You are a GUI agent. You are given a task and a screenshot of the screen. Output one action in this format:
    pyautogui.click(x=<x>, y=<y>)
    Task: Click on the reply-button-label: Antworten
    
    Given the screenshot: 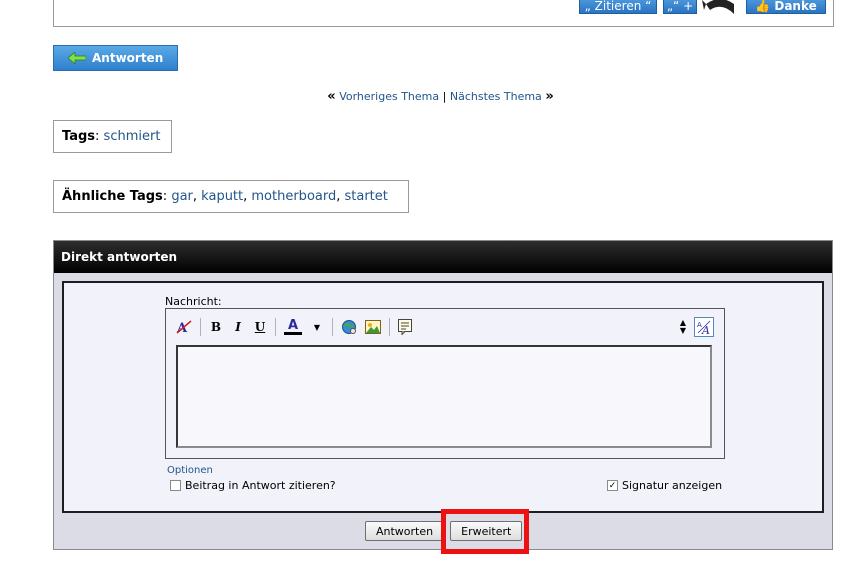 What is the action you would take?
    pyautogui.click(x=128, y=58)
    